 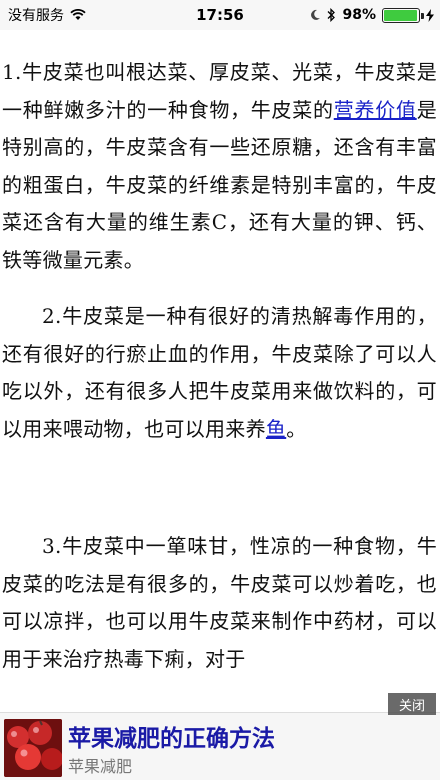 What do you see at coordinates (375, 110) in the screenshot?
I see `nutrition-value-link: 营养价值` at bounding box center [375, 110].